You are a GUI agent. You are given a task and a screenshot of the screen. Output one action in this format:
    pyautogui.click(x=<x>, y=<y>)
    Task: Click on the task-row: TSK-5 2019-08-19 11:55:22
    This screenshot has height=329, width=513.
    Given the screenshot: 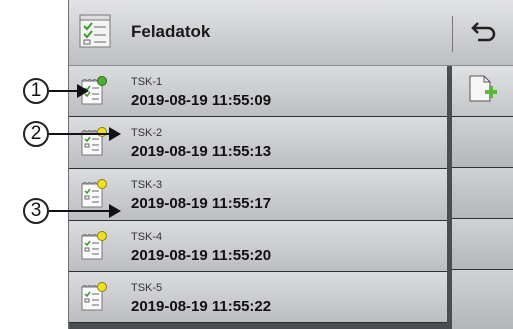 What is the action you would take?
    pyautogui.click(x=258, y=297)
    